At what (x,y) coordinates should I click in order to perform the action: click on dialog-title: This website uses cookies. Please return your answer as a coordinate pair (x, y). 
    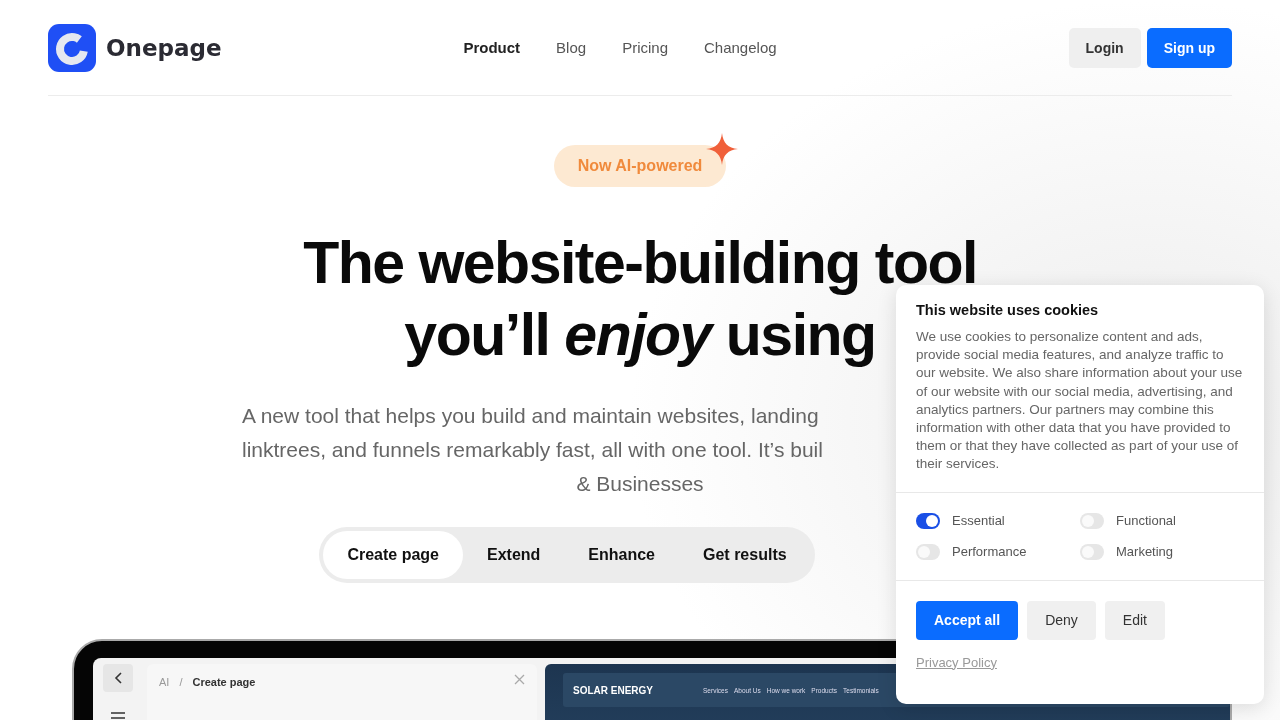
    Looking at the image, I should click on (1008, 310).